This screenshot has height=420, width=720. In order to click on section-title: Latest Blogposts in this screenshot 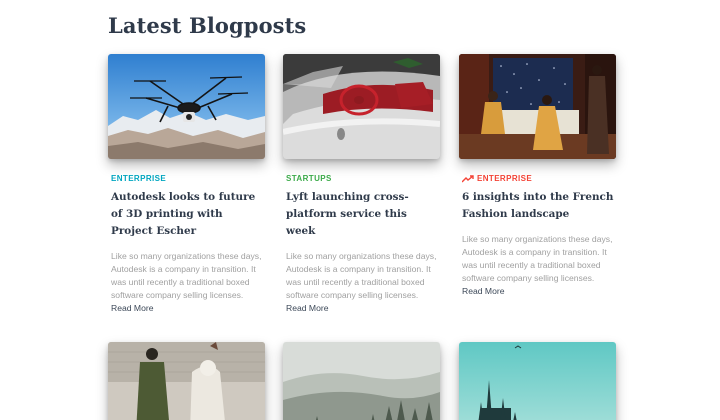, I will do `click(207, 25)`.